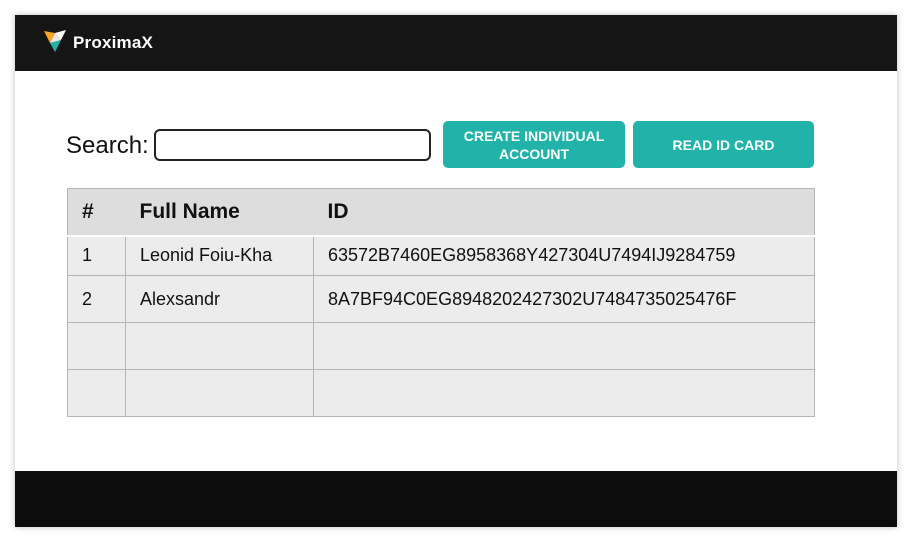  I want to click on column-header-full-name: Full Name, so click(219, 212).